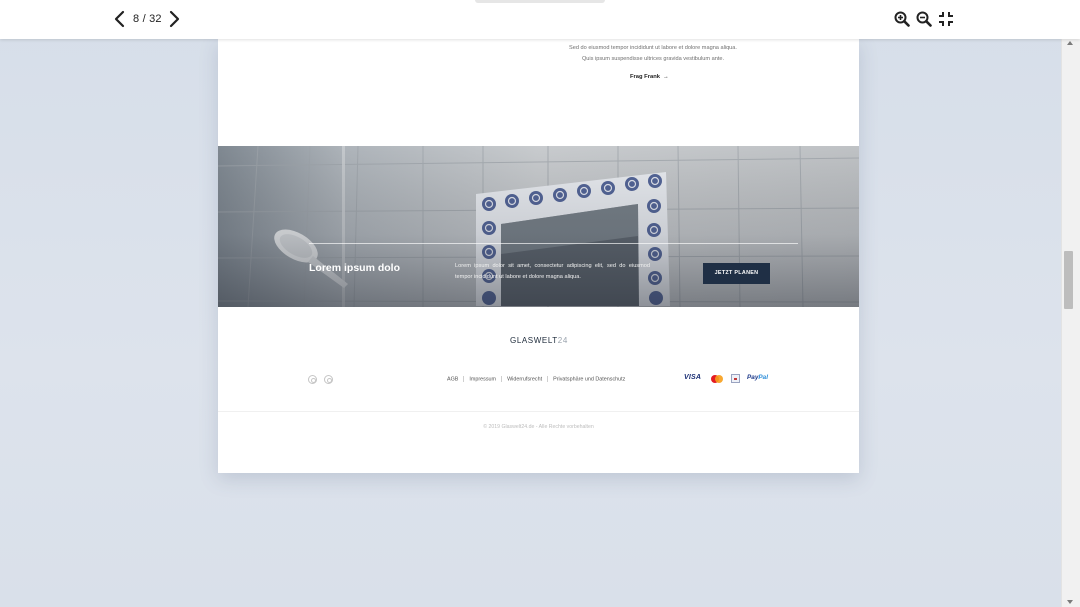 The image size is (1080, 607). What do you see at coordinates (1070, 43) in the screenshot?
I see `scroll-up-arrow-icon` at bounding box center [1070, 43].